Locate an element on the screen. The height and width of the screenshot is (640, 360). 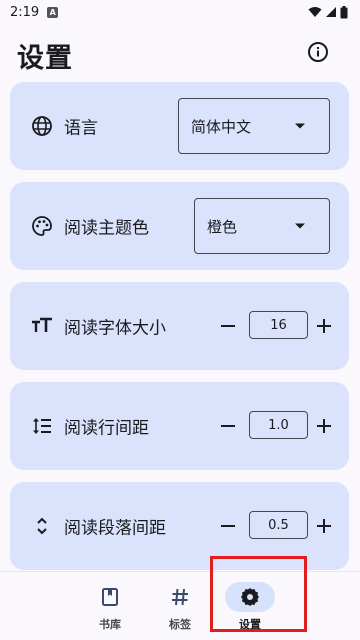
nav-item-tags: 标签 is located at coordinates (180, 606).